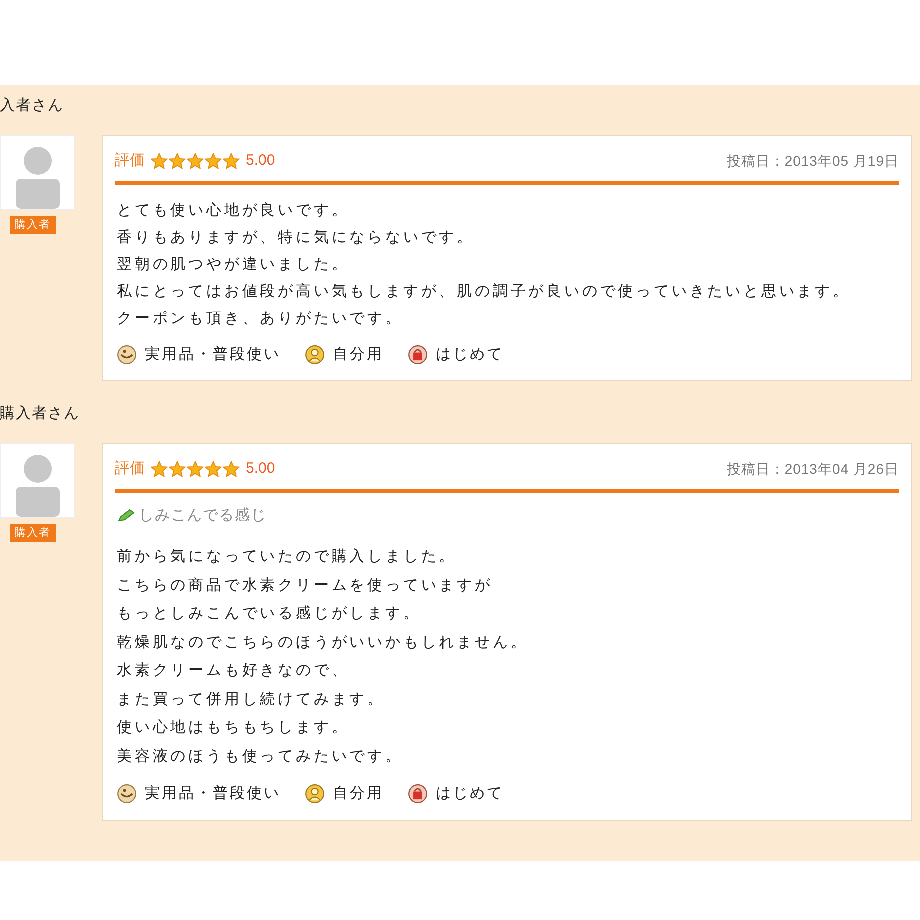 The image size is (920, 920). I want to click on post-date: 投稿日：2013年05 月19日, so click(812, 161).